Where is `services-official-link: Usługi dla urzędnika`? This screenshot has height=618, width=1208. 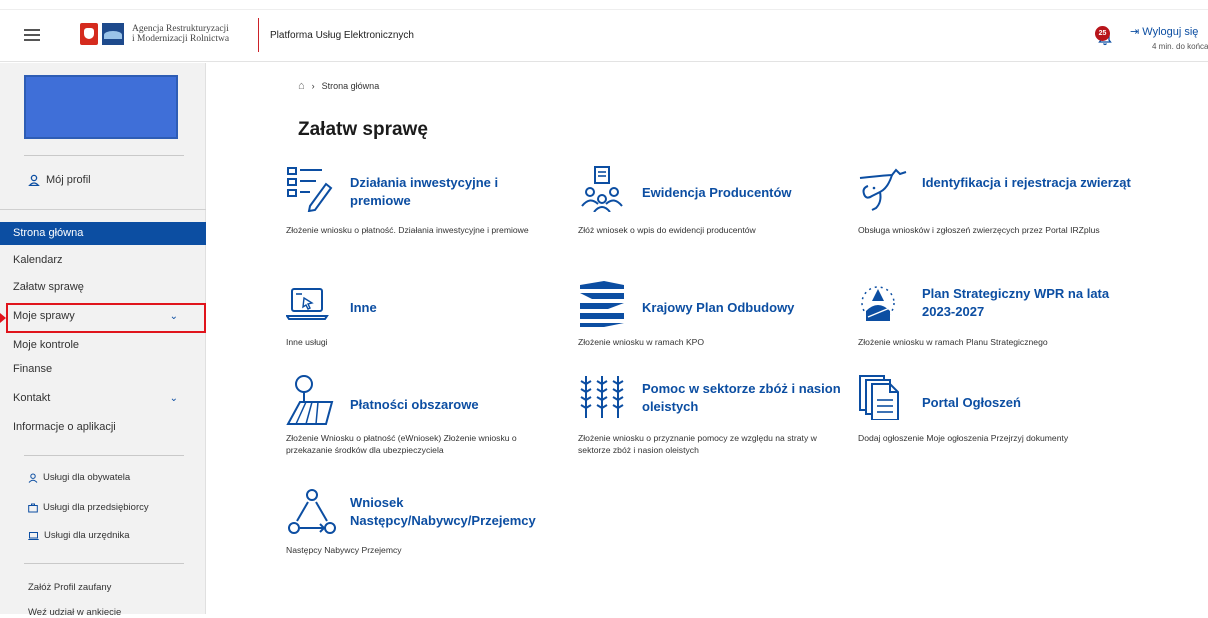
services-official-link: Usługi dla urzędnika is located at coordinates (79, 535).